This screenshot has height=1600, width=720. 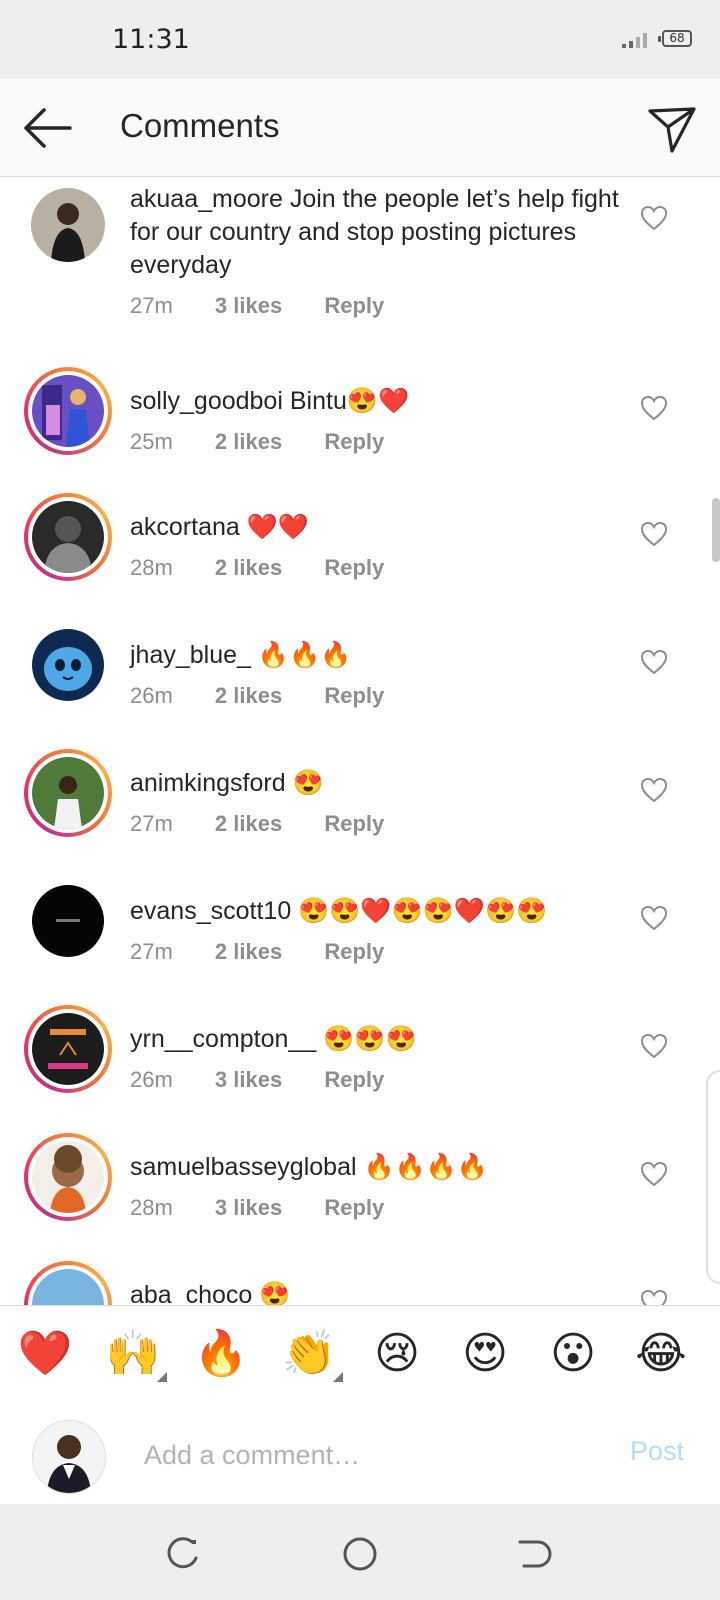 What do you see at coordinates (190, 655) in the screenshot?
I see `comment-username: jhay_blue_` at bounding box center [190, 655].